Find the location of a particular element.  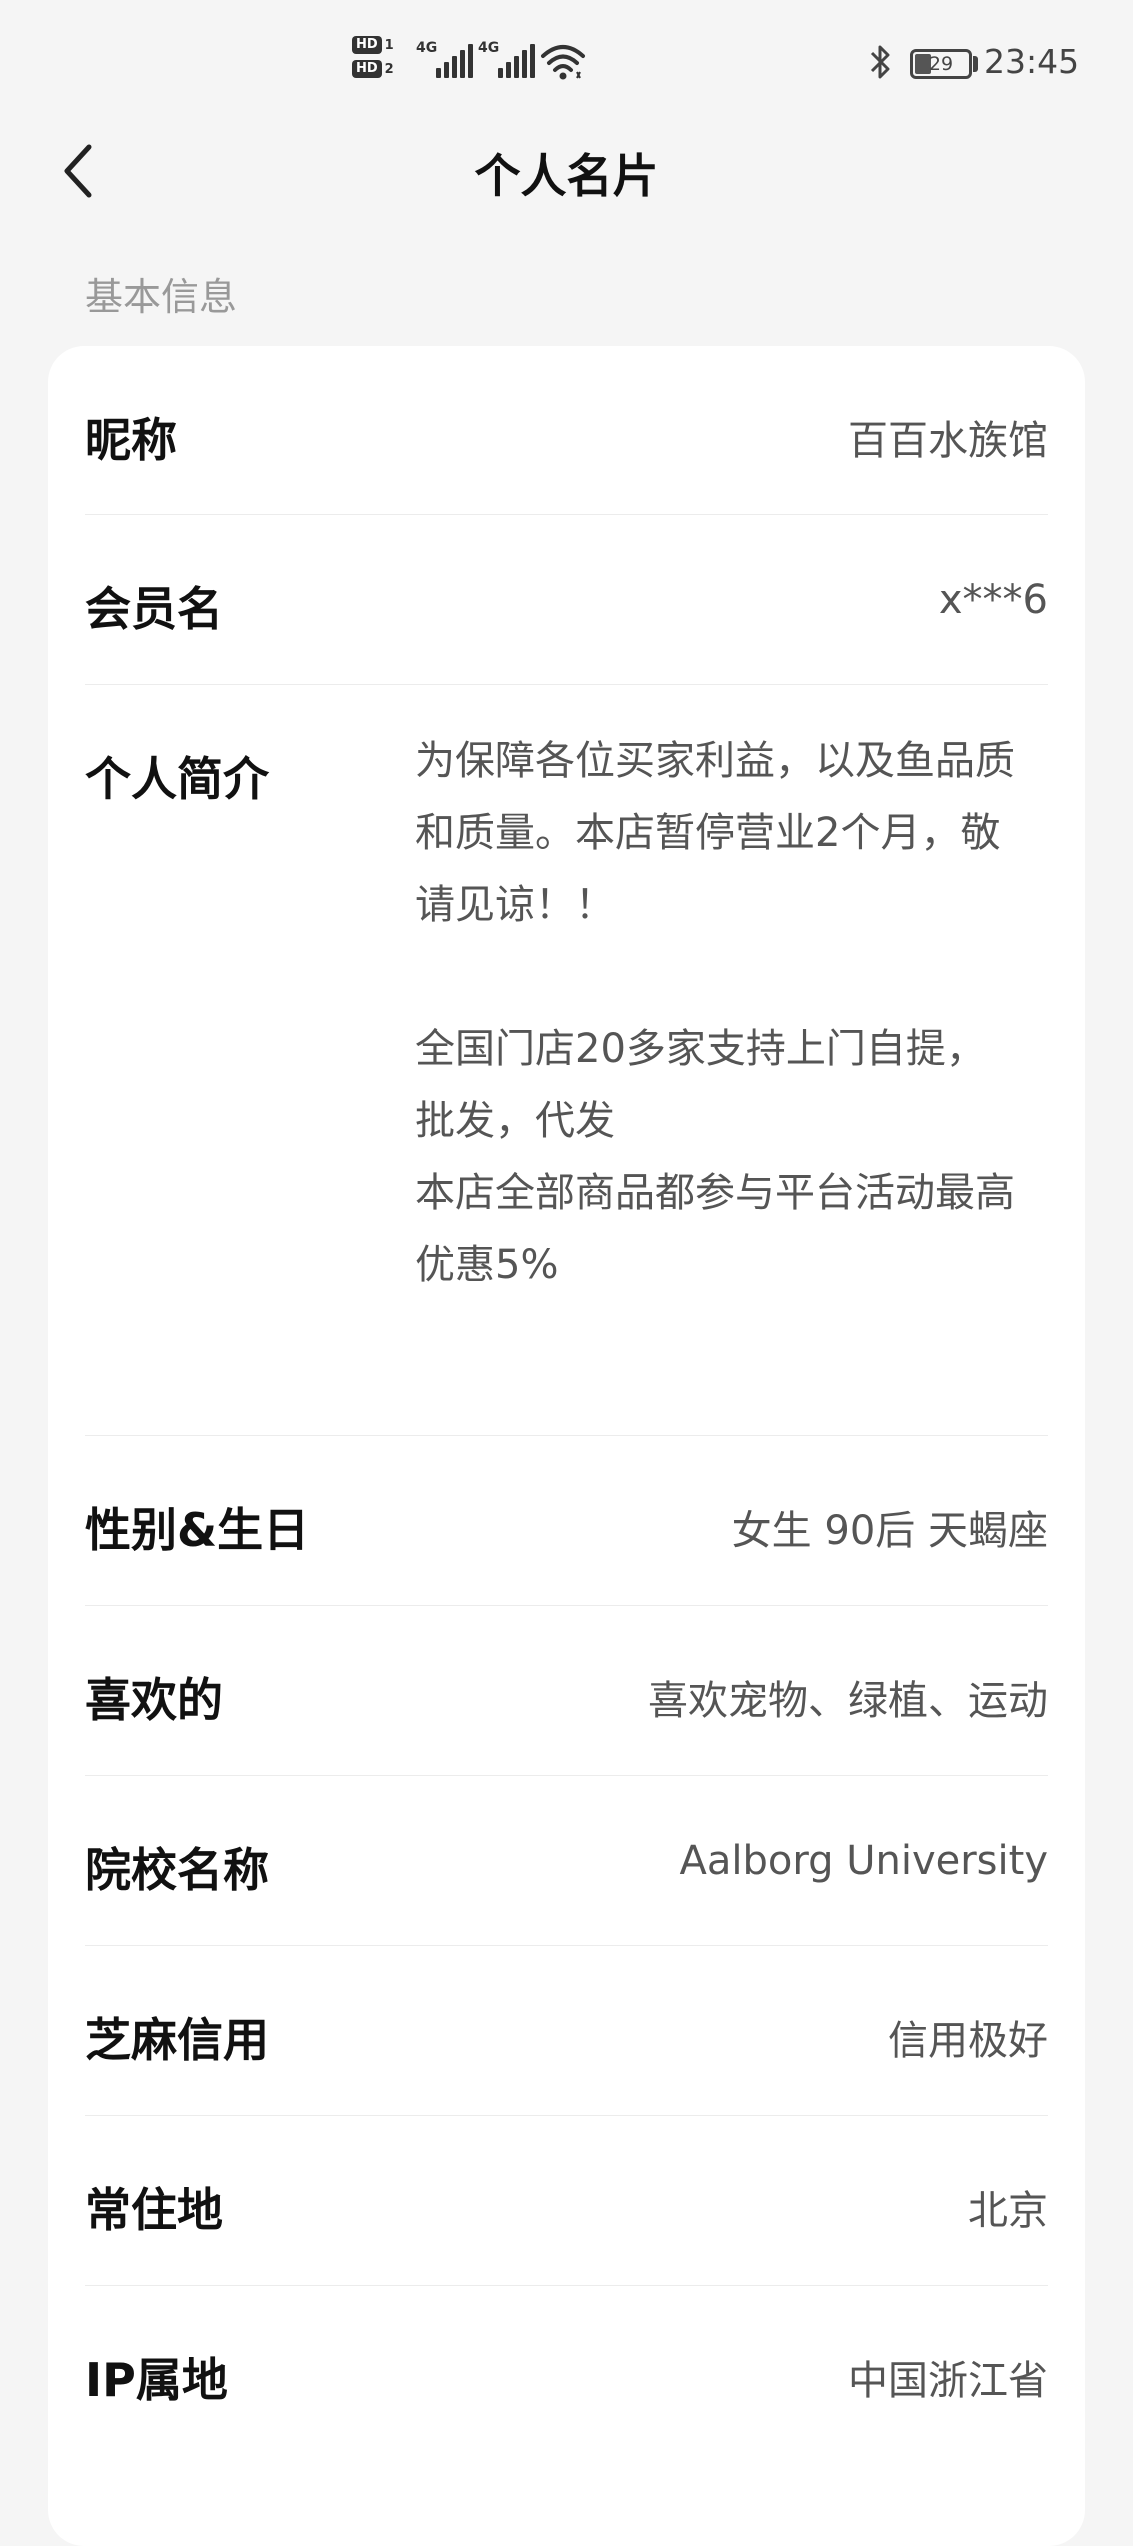

sim-2-number: 2 is located at coordinates (389, 69).